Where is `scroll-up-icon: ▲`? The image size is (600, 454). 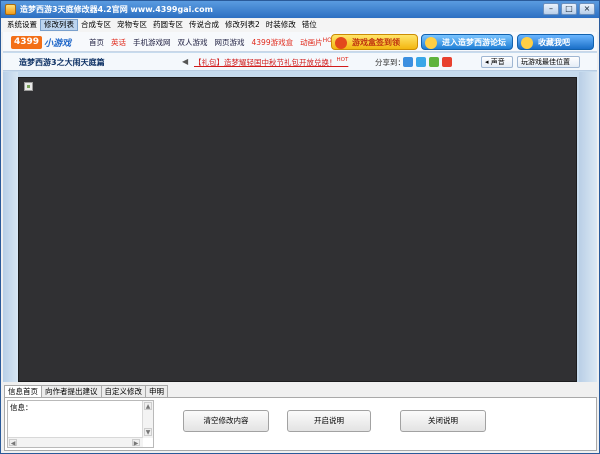
scroll-up-icon: ▲ is located at coordinates (148, 406).